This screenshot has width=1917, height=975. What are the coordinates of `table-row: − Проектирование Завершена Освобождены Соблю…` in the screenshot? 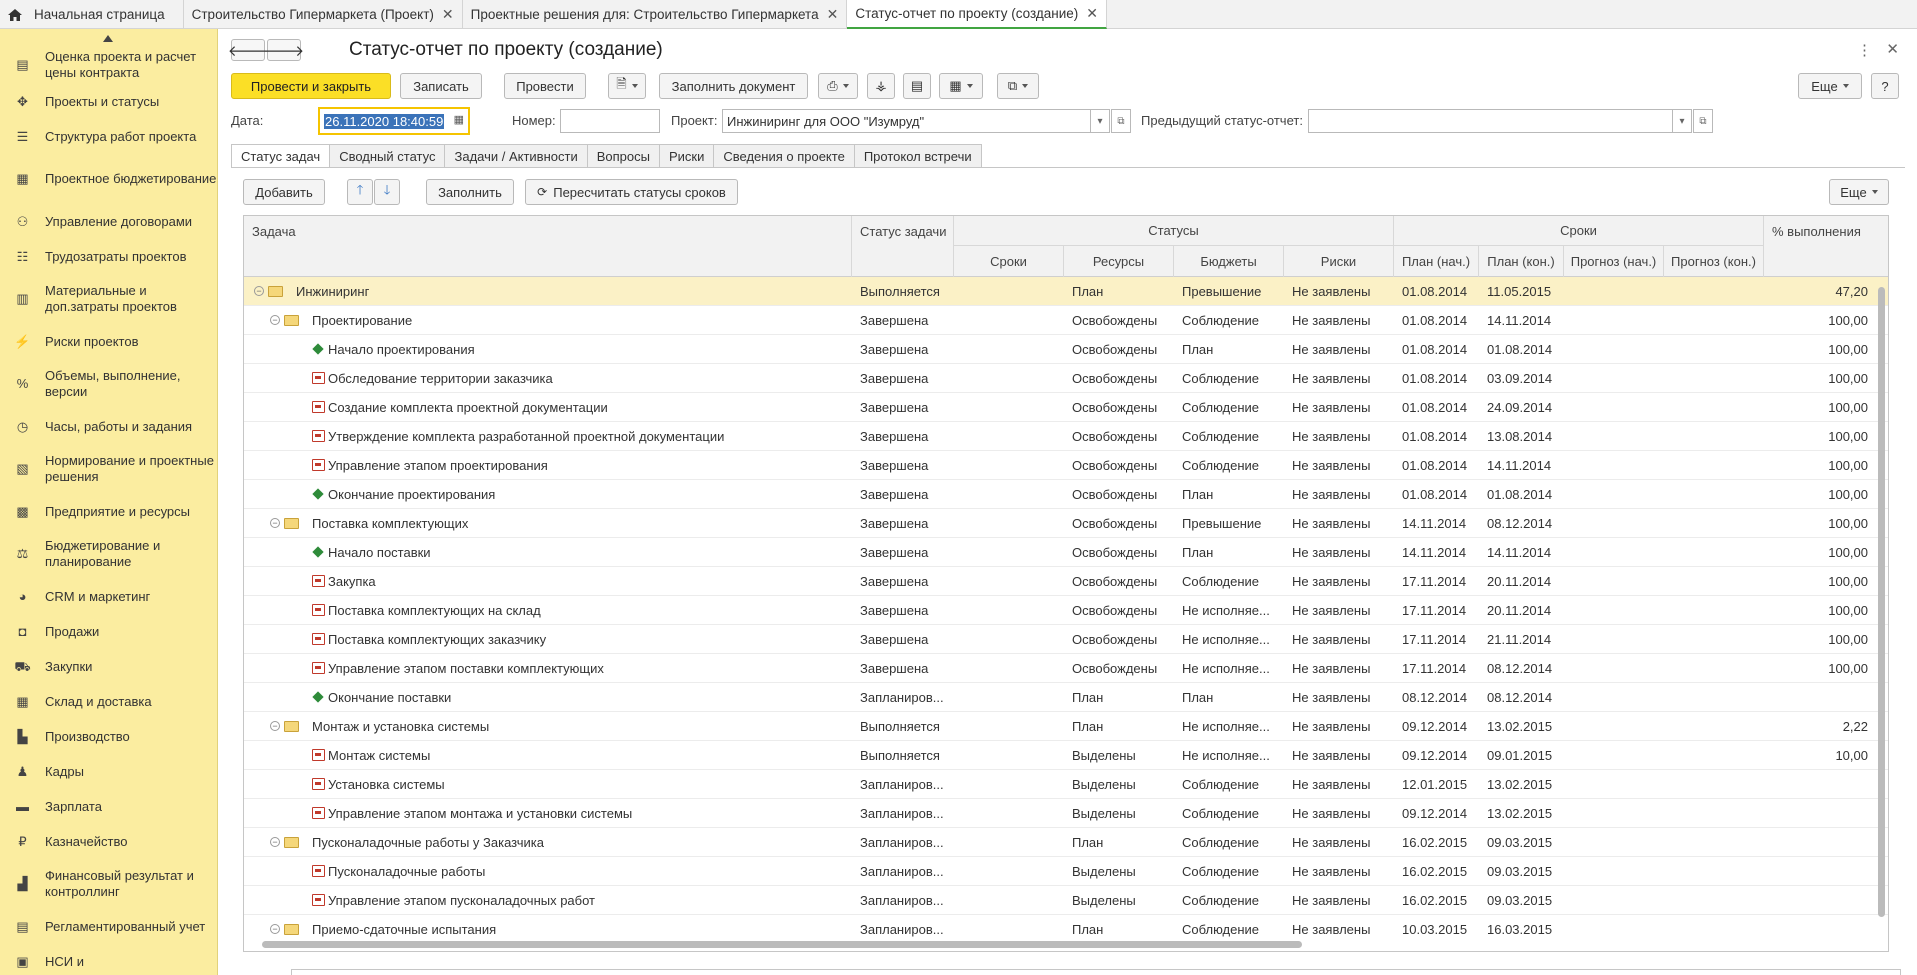 It's located at (1066, 320).